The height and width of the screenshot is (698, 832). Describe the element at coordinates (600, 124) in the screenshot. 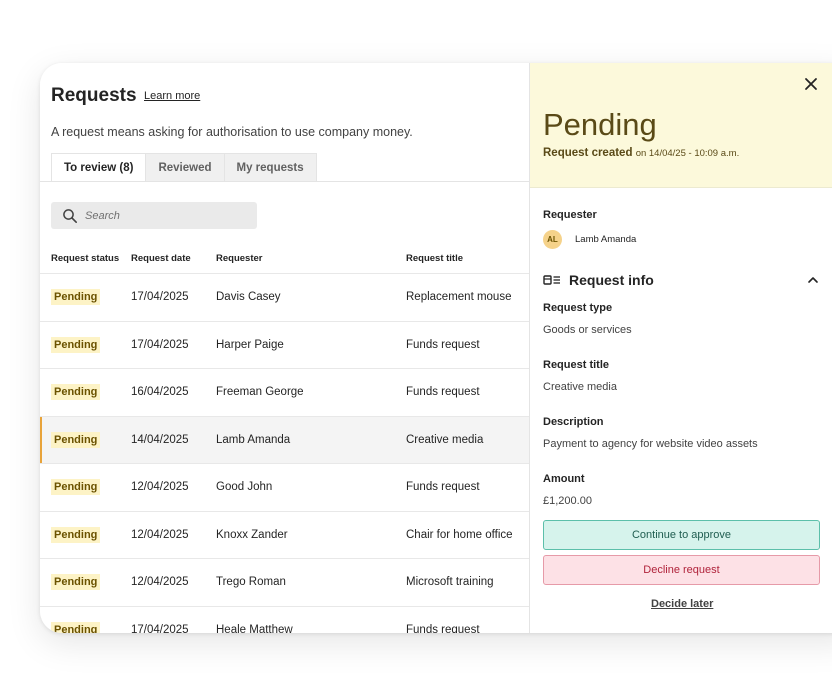

I see `status-title: Pending` at that location.